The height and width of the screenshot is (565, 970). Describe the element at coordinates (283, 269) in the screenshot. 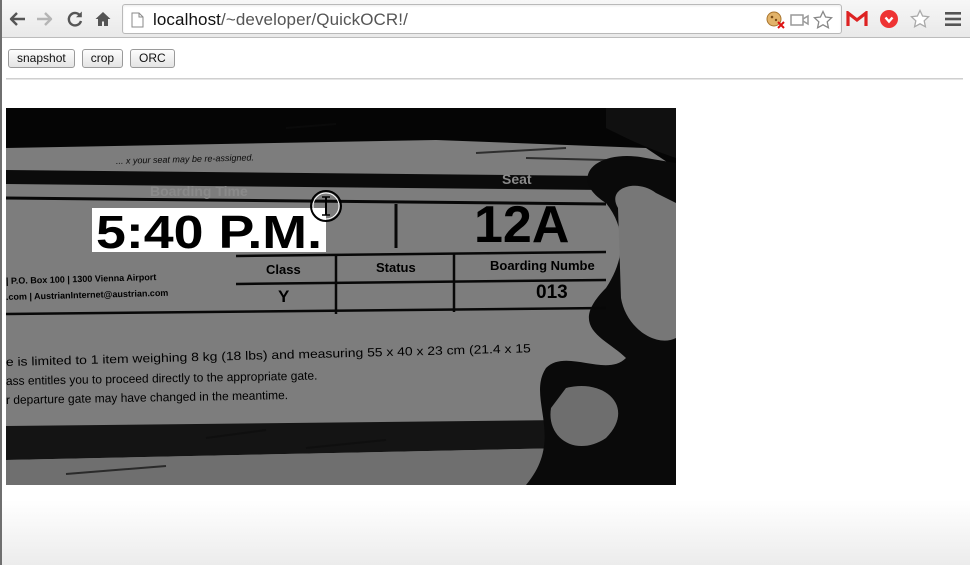

I see `class-label: Class` at that location.